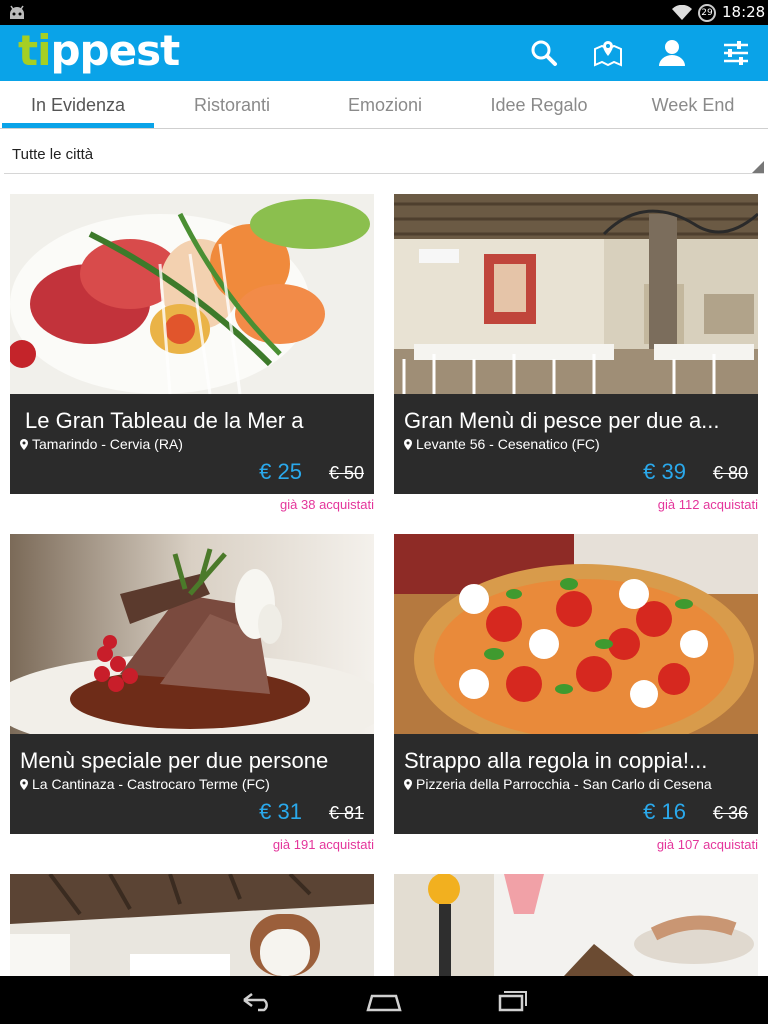 The height and width of the screenshot is (1024, 768). Describe the element at coordinates (707, 844) in the screenshot. I see `deal-sold-count: già 107 acquistati` at that location.